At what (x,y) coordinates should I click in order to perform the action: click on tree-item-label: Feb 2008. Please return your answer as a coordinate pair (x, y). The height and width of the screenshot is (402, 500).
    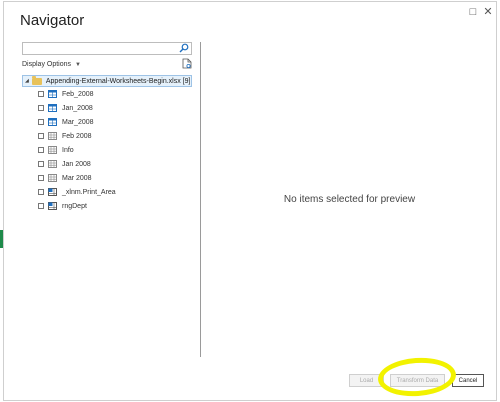
    Looking at the image, I should click on (77, 136).